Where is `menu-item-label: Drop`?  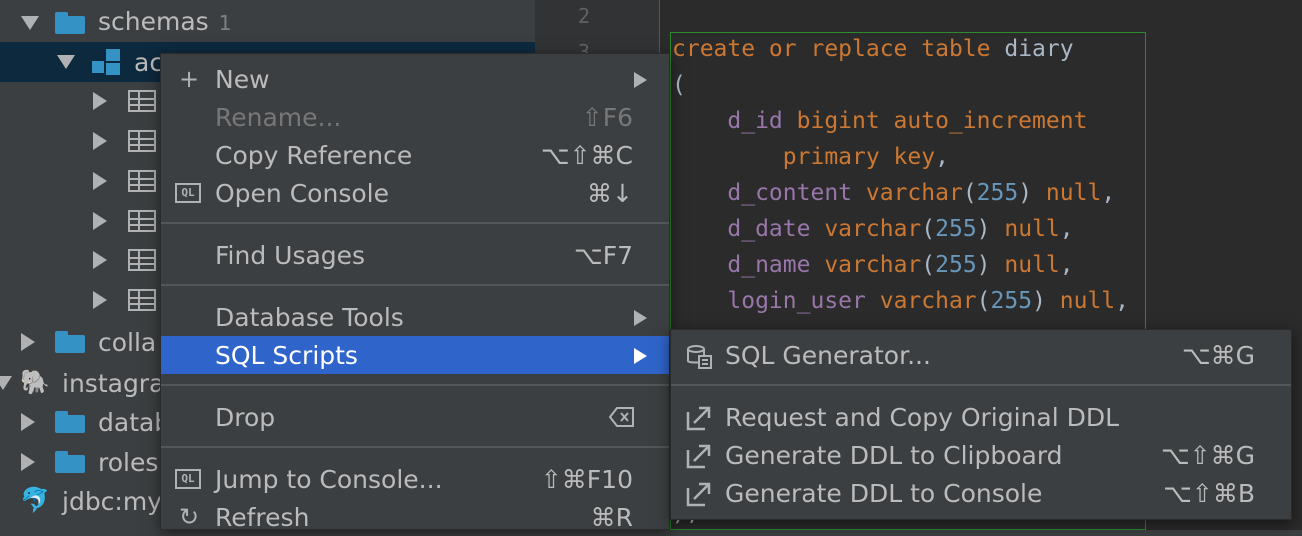 menu-item-label: Drop is located at coordinates (245, 417).